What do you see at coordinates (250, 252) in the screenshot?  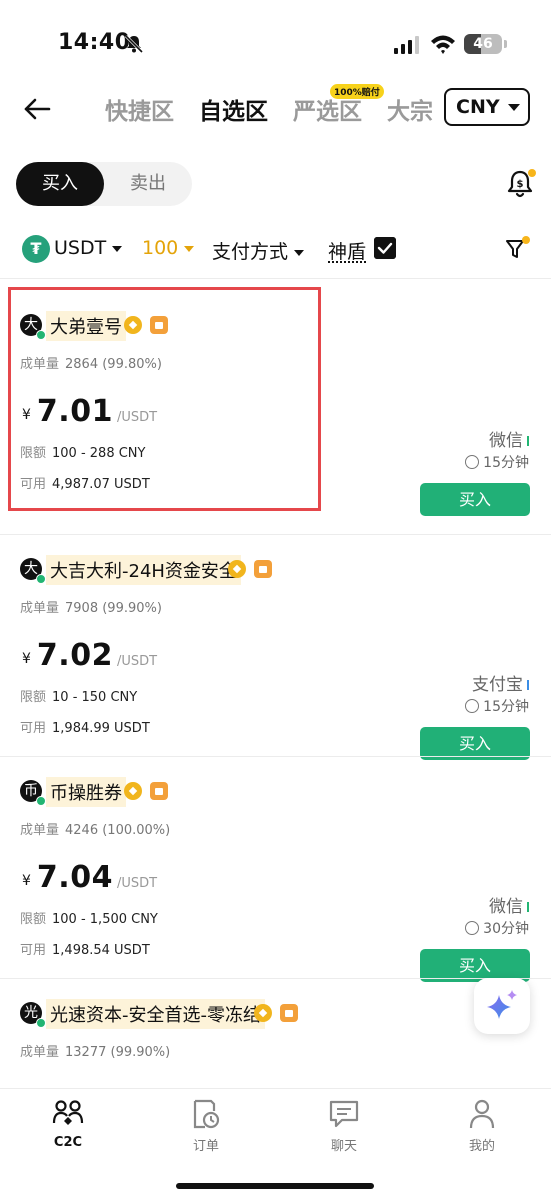 I see `payment-label: 支付方式` at bounding box center [250, 252].